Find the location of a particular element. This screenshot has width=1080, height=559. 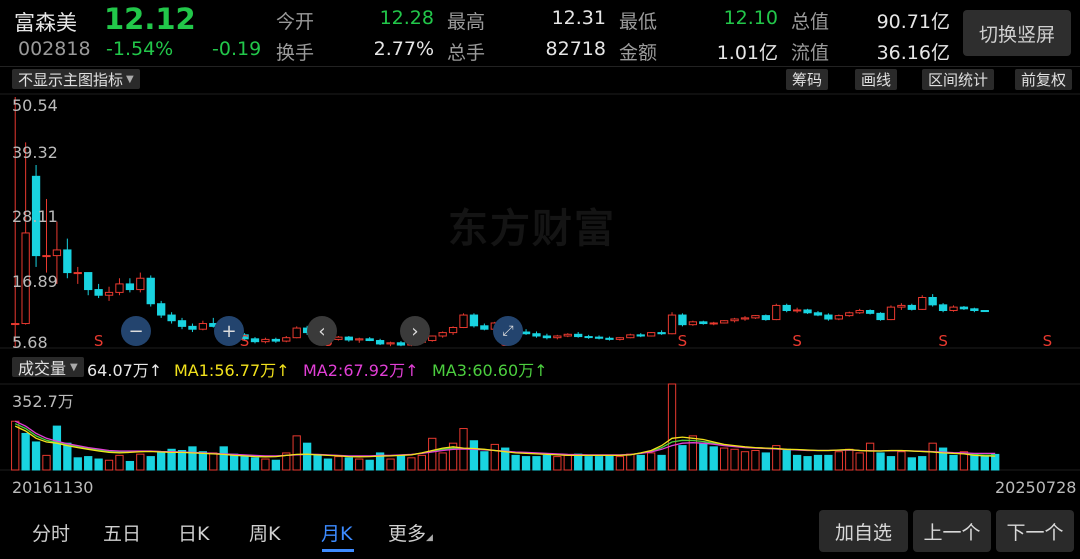

tab-five-day: 五日 is located at coordinates (122, 532).